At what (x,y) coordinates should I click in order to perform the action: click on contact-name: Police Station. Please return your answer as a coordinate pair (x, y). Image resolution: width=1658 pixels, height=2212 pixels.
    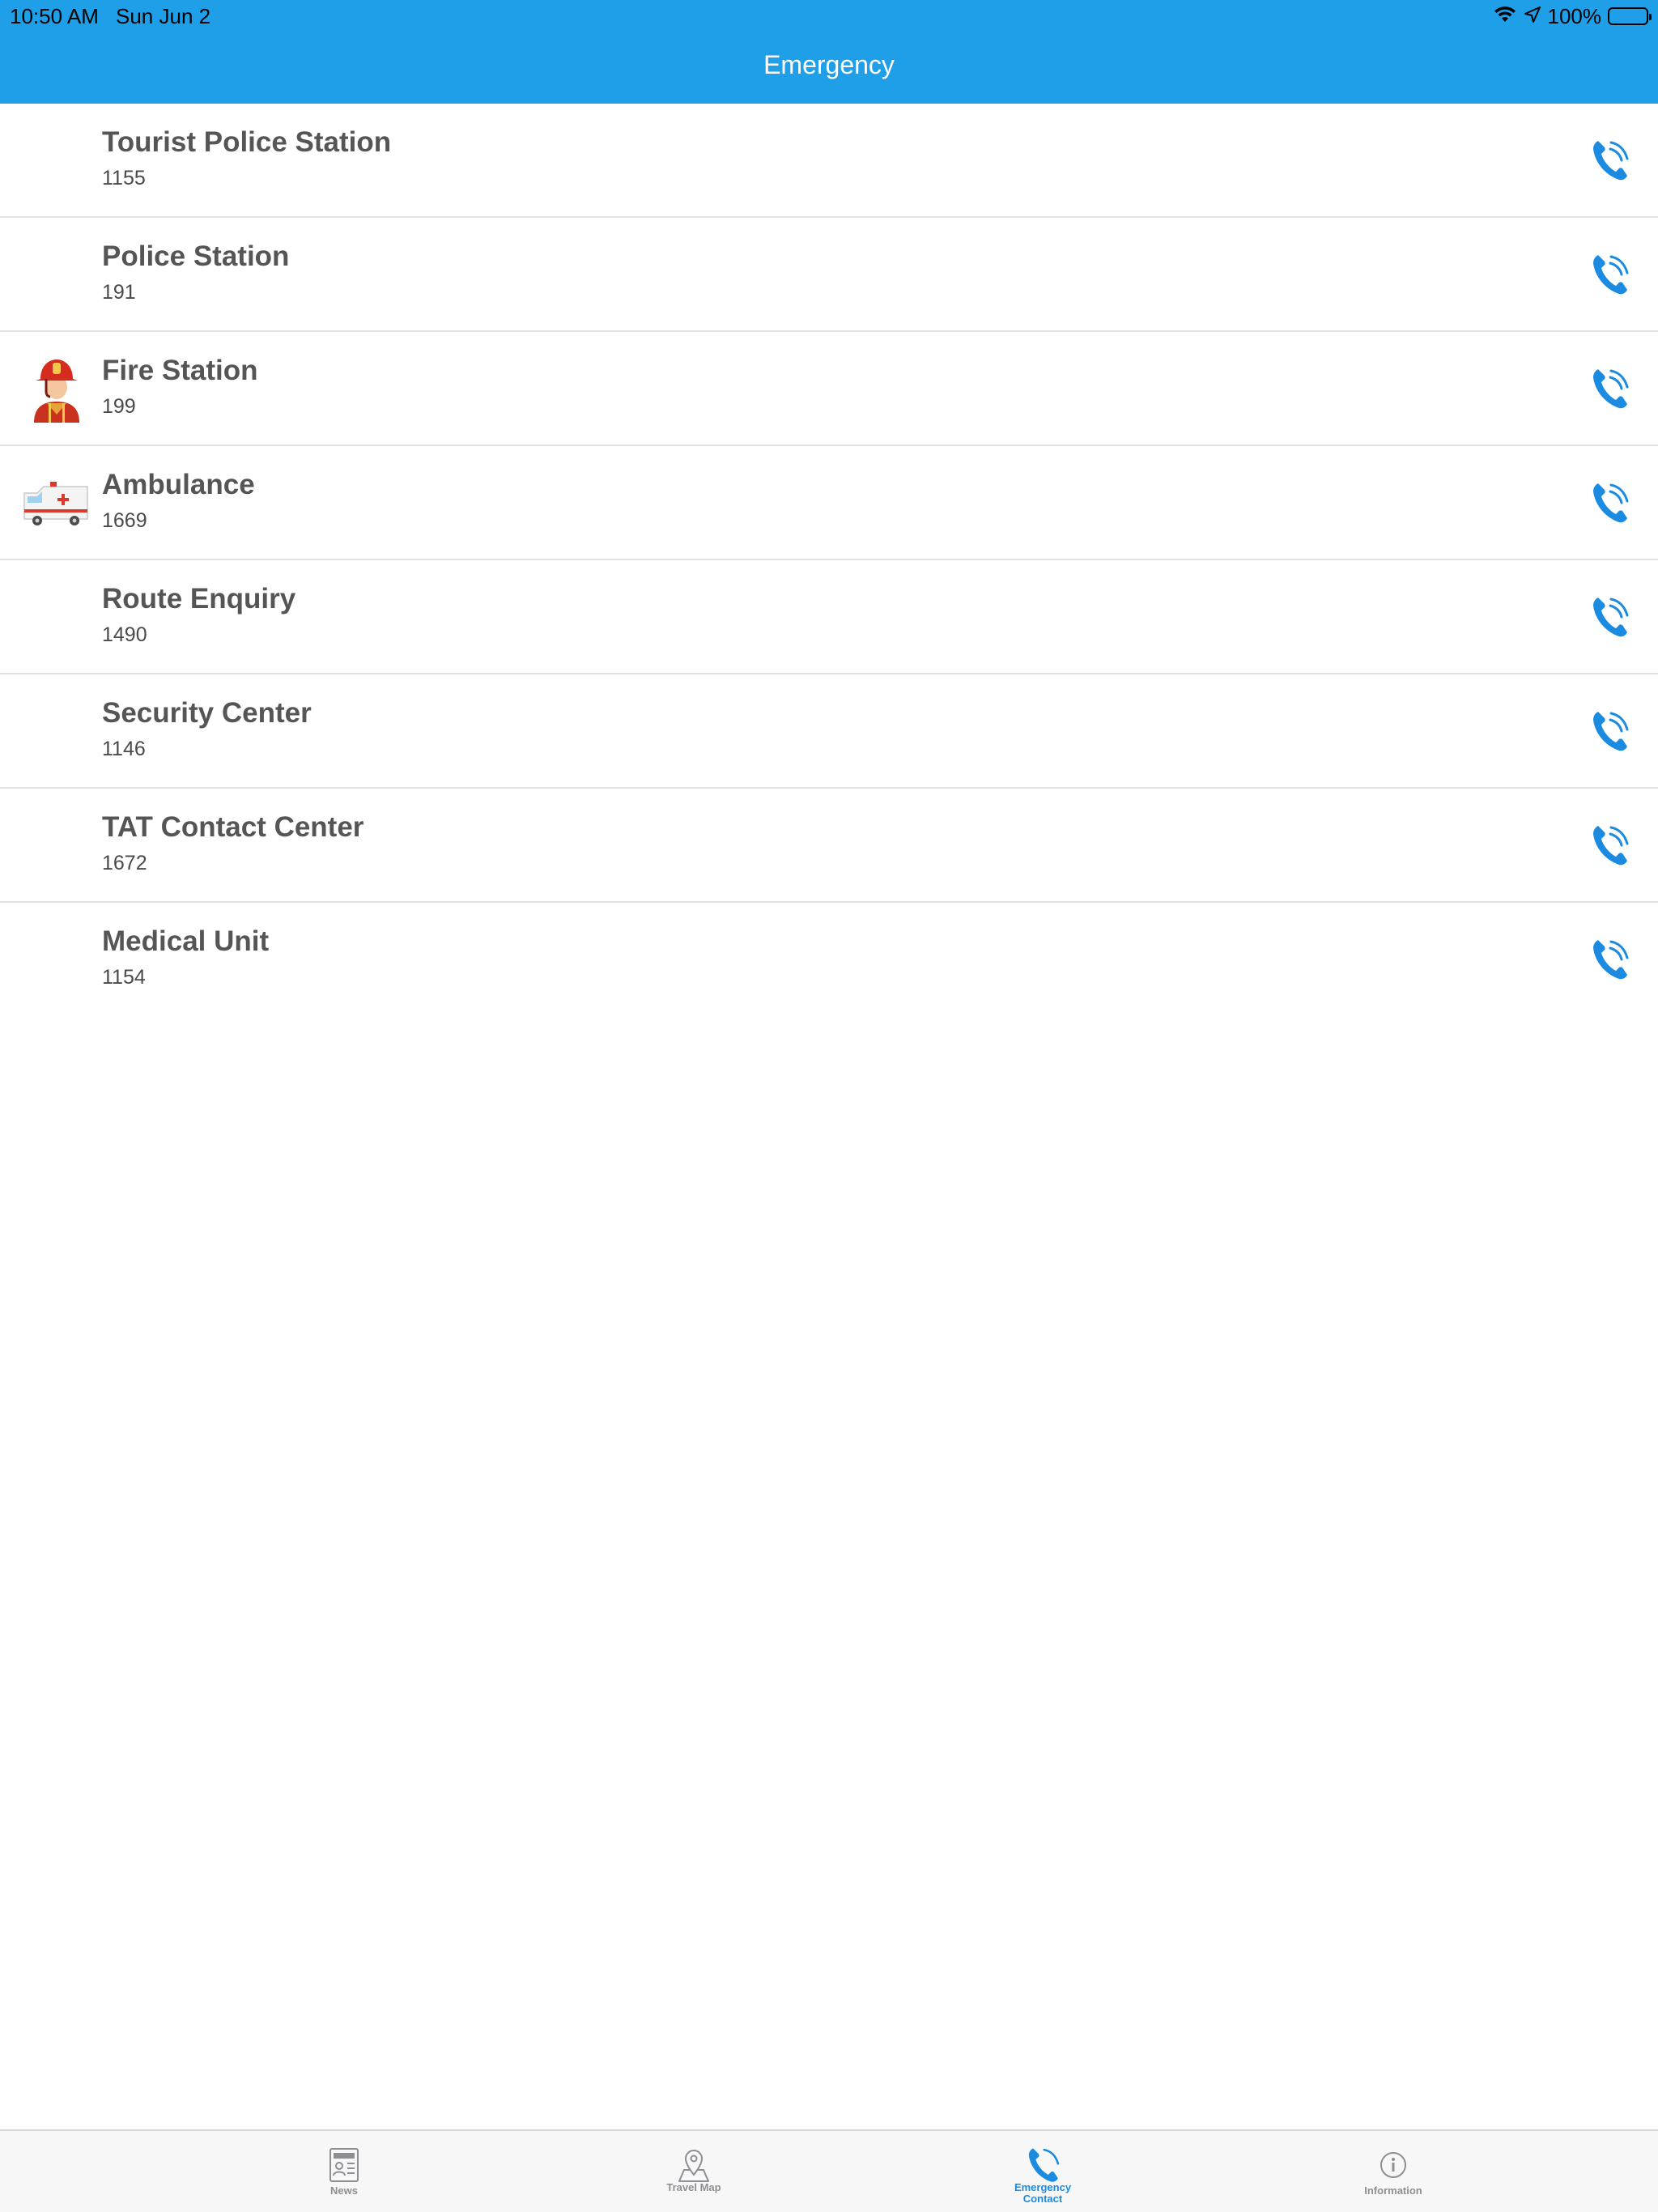
    Looking at the image, I should click on (196, 256).